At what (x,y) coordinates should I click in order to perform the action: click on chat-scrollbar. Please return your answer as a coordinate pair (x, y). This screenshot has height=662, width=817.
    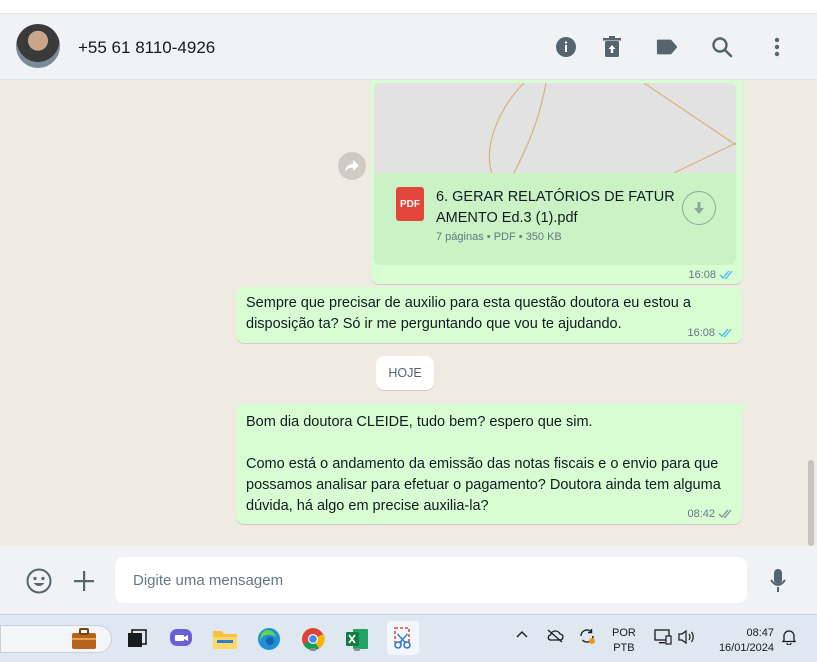
    Looking at the image, I should click on (811, 503).